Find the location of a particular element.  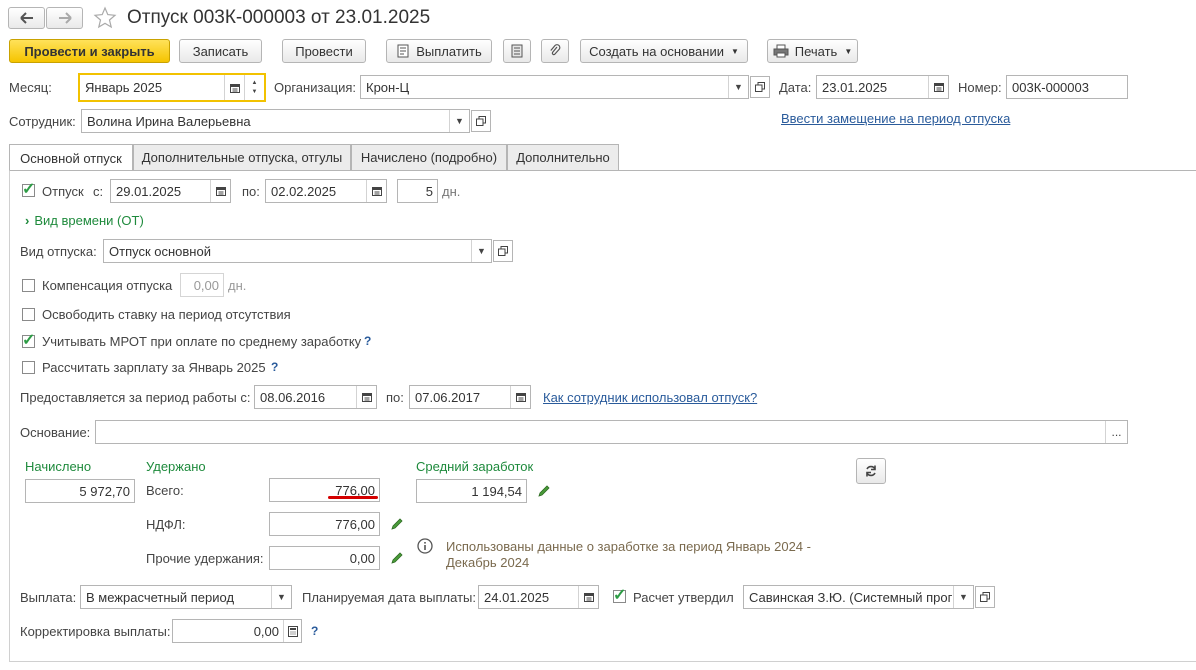

ndfl-label: НДФЛ: is located at coordinates (166, 524).